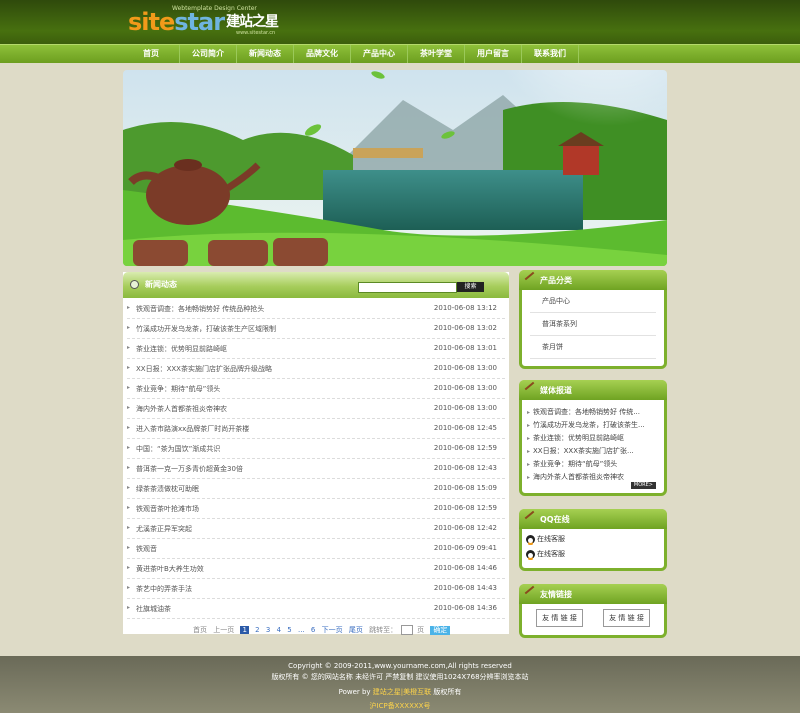 This screenshot has height=713, width=800. I want to click on news-item-date: 2010-06-08 13:00, so click(465, 368).